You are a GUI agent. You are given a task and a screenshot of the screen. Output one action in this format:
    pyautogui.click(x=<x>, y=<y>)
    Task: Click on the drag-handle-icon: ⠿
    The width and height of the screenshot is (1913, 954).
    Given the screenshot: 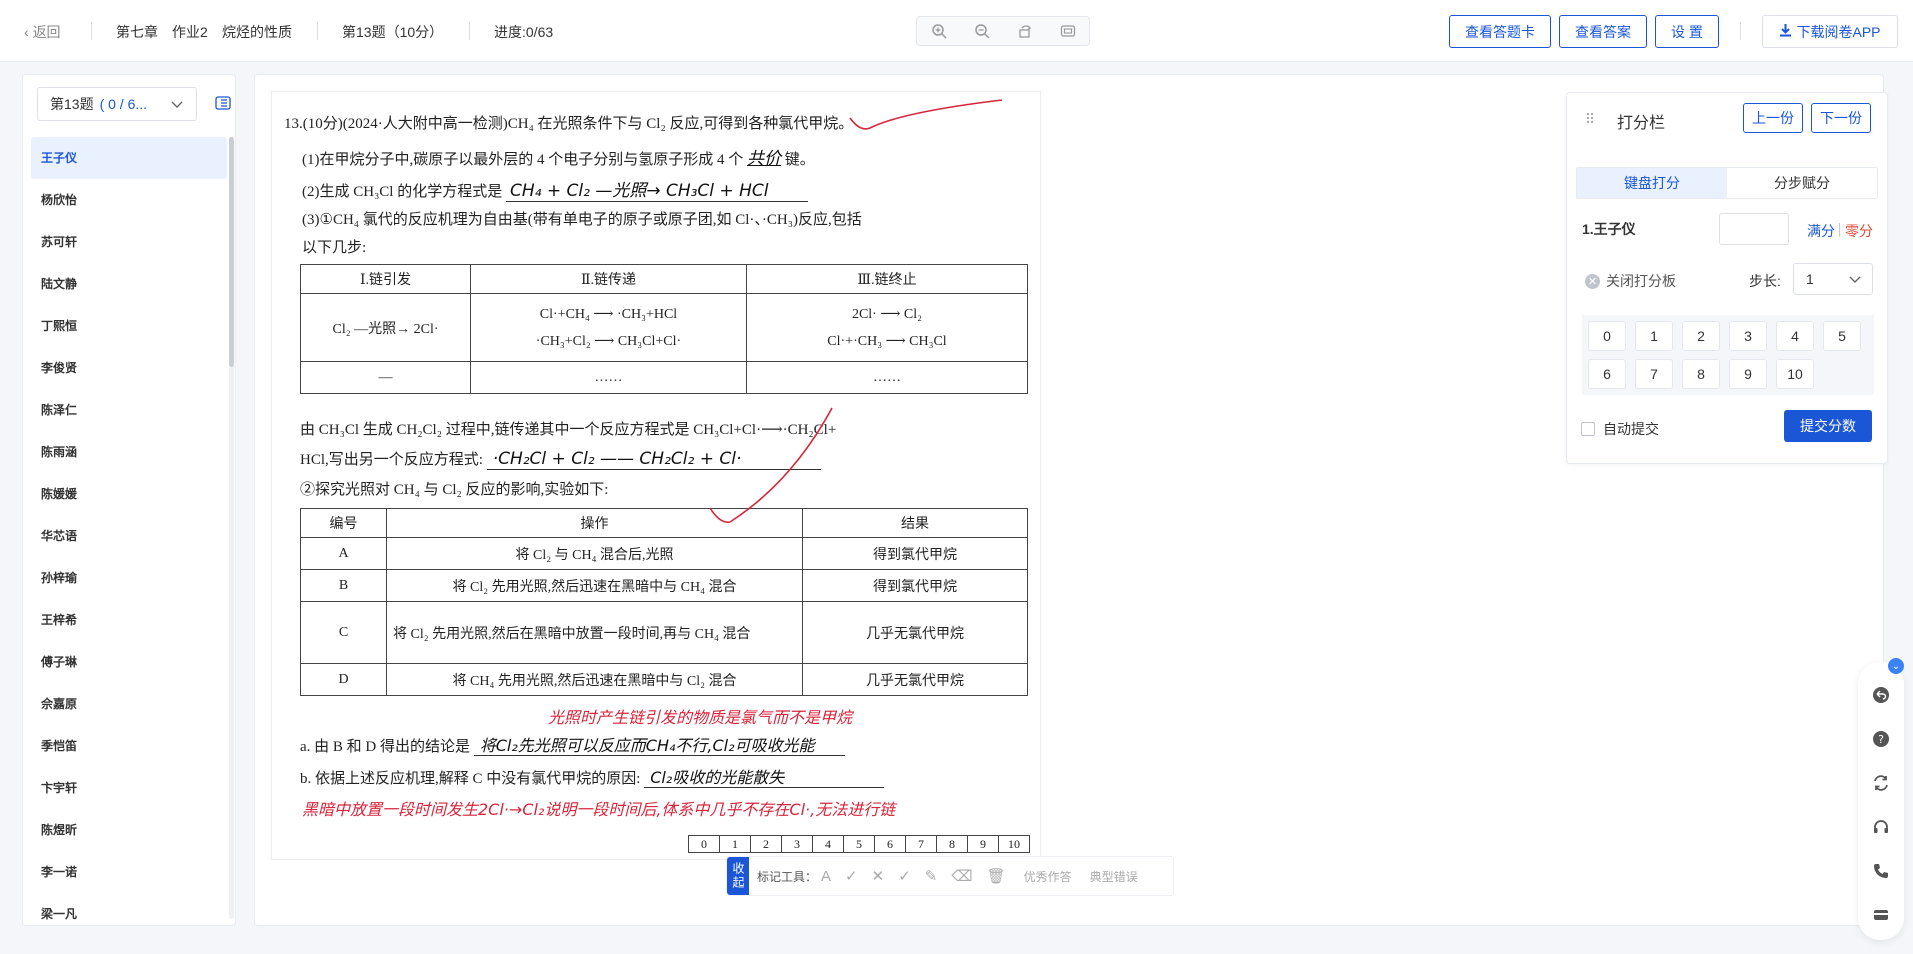 What is the action you would take?
    pyautogui.click(x=1590, y=119)
    